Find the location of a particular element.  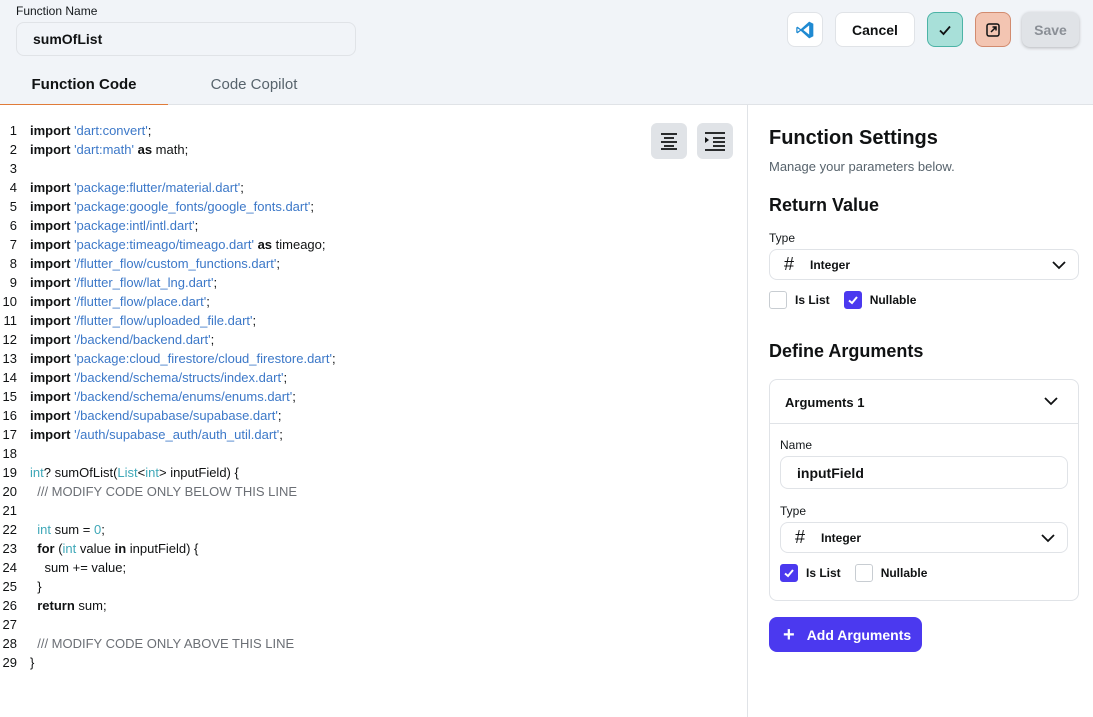

code-token: 'package:timeago/timeago.dart' is located at coordinates (164, 244).